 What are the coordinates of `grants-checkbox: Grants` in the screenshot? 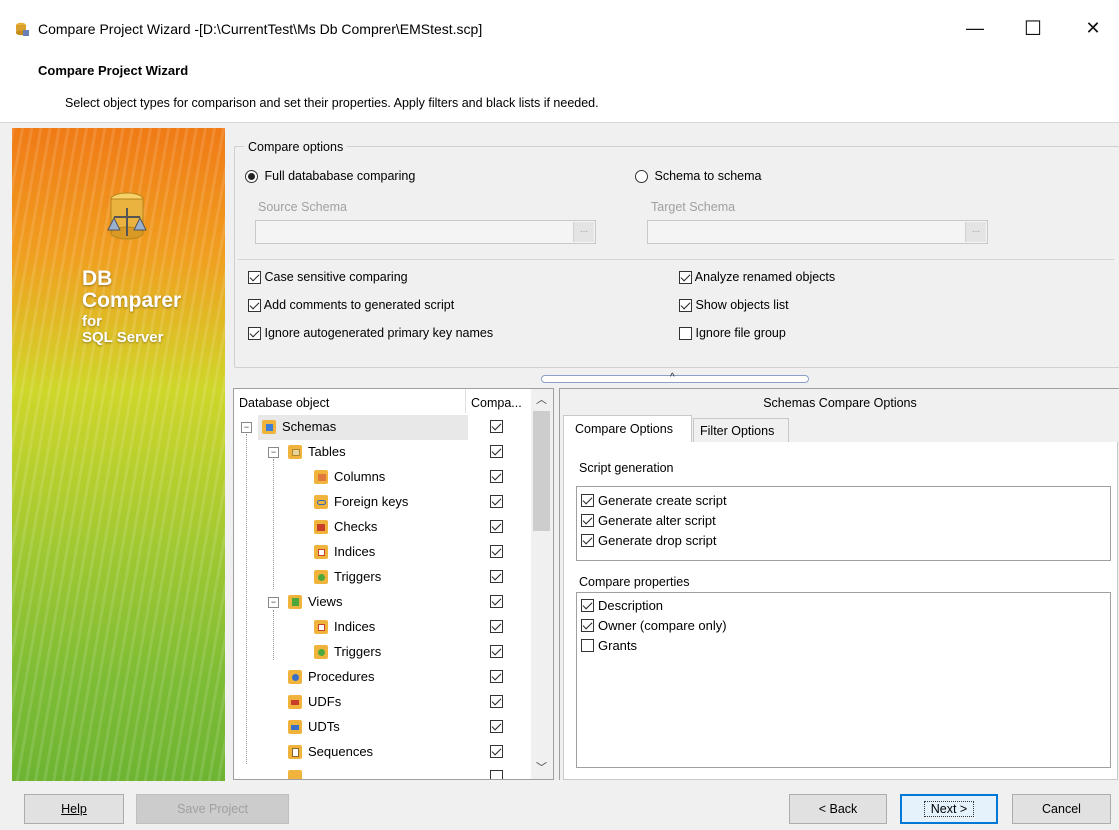 It's located at (609, 645).